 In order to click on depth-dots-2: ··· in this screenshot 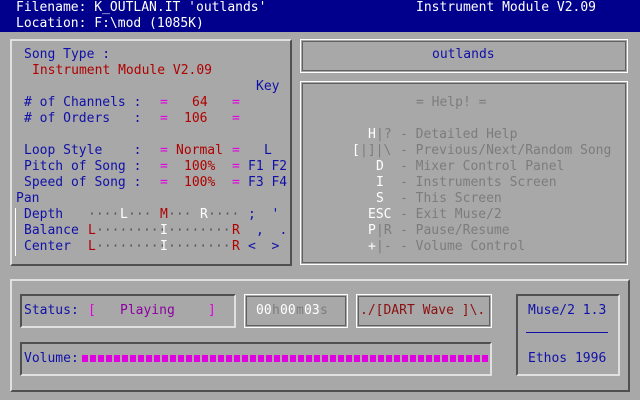, I will do `click(140, 214)`.